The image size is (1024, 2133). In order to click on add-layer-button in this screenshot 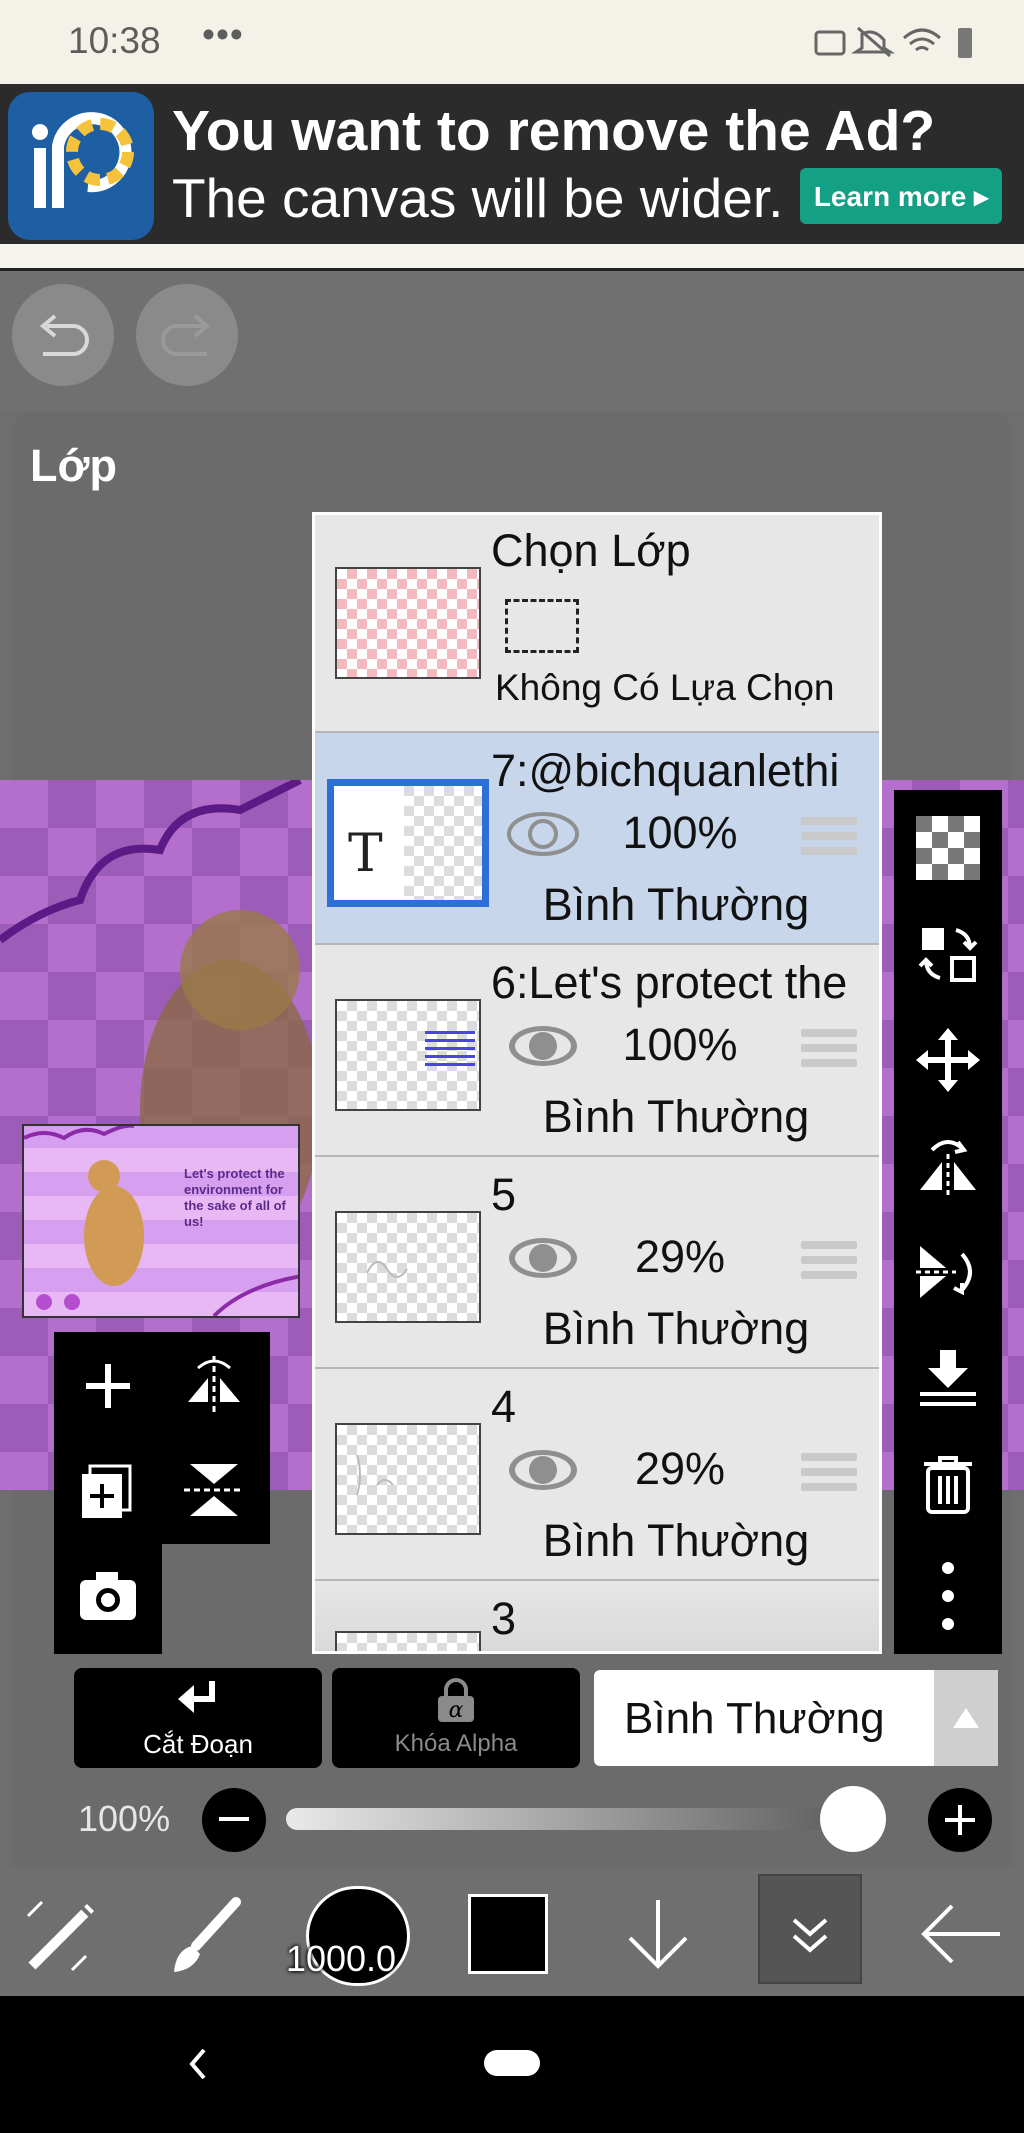, I will do `click(108, 1386)`.